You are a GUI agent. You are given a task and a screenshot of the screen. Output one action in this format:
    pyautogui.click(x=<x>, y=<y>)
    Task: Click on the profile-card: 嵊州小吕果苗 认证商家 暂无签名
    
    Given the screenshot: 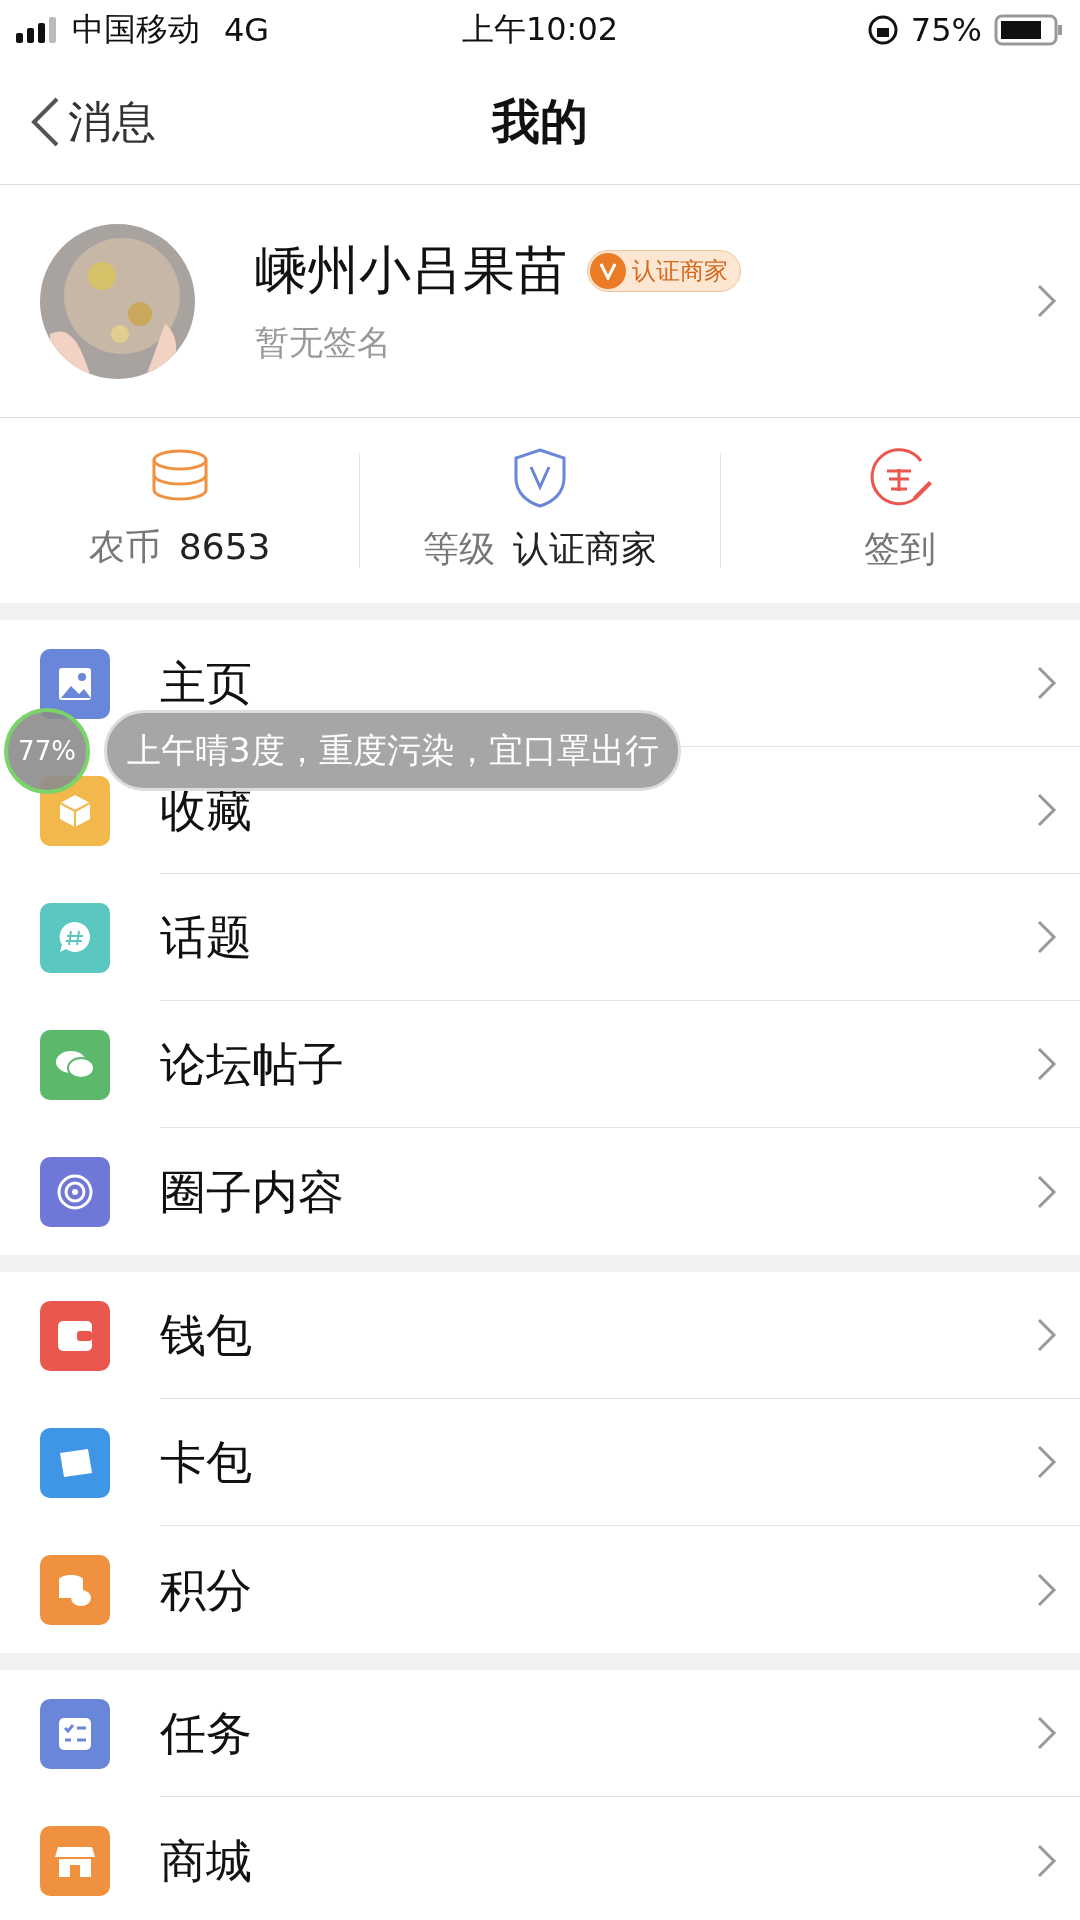 What is the action you would take?
    pyautogui.click(x=540, y=301)
    